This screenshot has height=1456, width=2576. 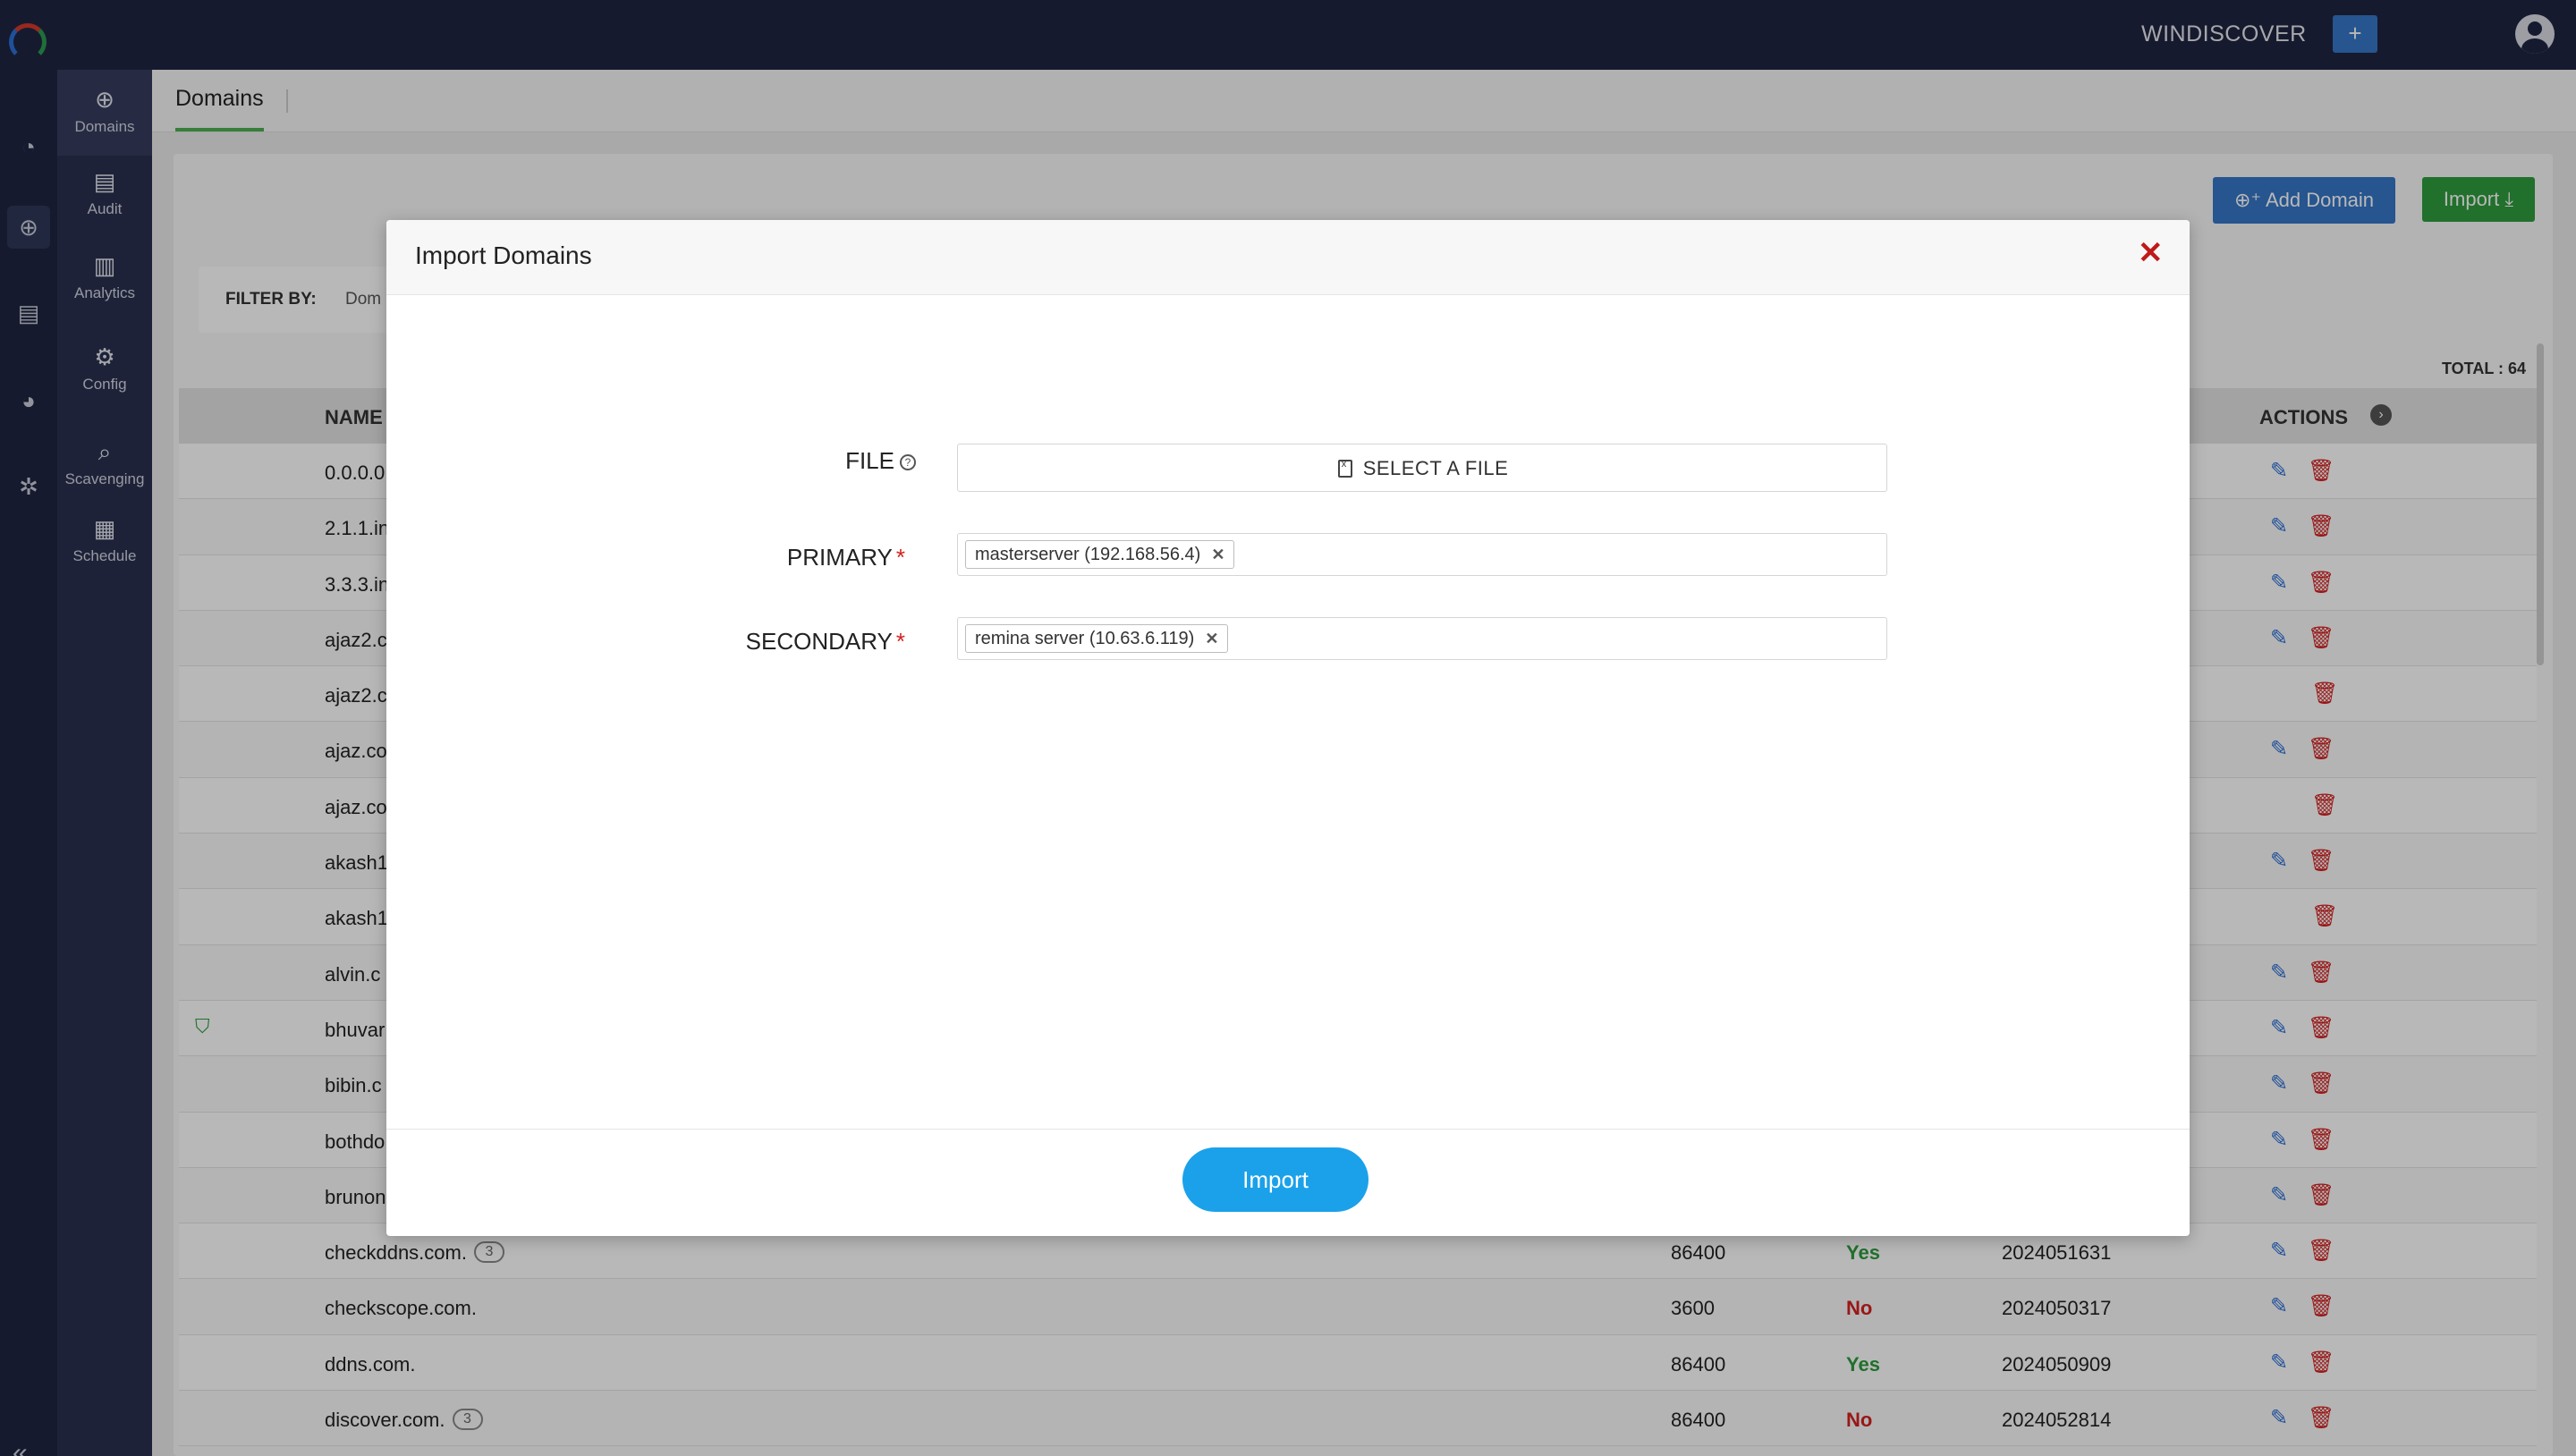 What do you see at coordinates (839, 557) in the screenshot?
I see `primary-label-text: PRIMARY` at bounding box center [839, 557].